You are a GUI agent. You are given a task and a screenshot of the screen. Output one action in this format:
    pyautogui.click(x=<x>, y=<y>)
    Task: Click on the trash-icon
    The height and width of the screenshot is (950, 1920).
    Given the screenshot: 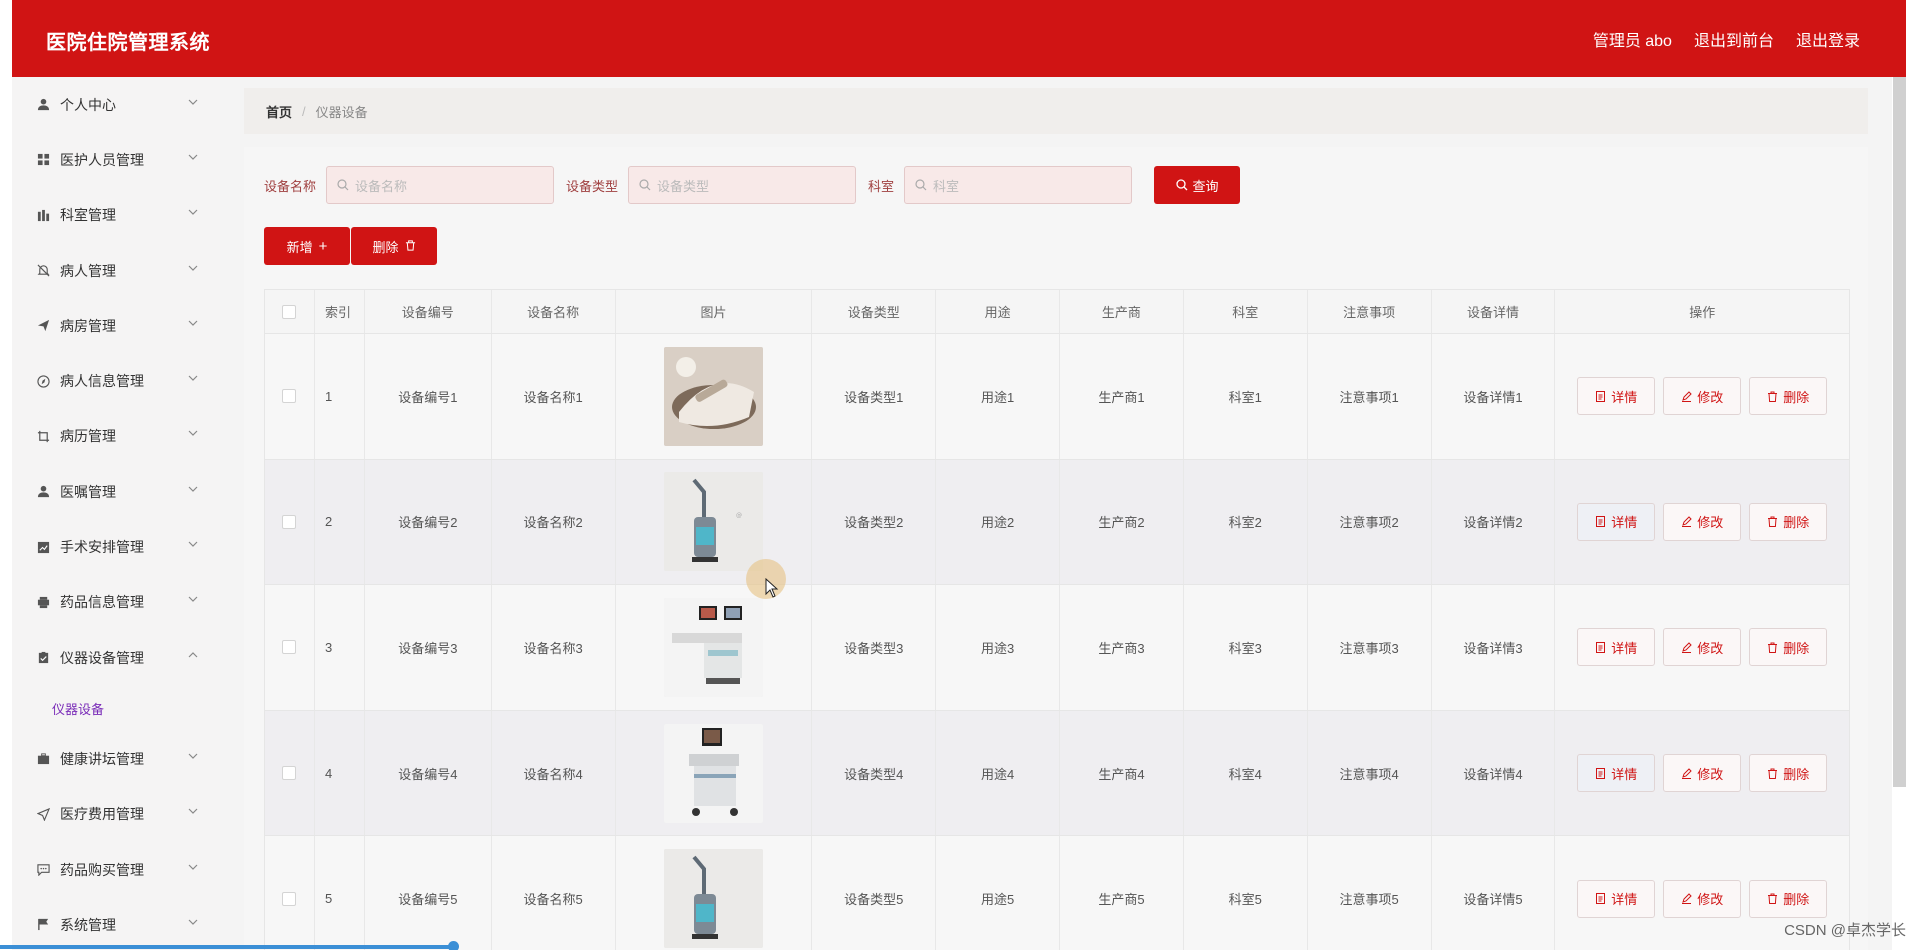 What is the action you would take?
    pyautogui.click(x=410, y=246)
    